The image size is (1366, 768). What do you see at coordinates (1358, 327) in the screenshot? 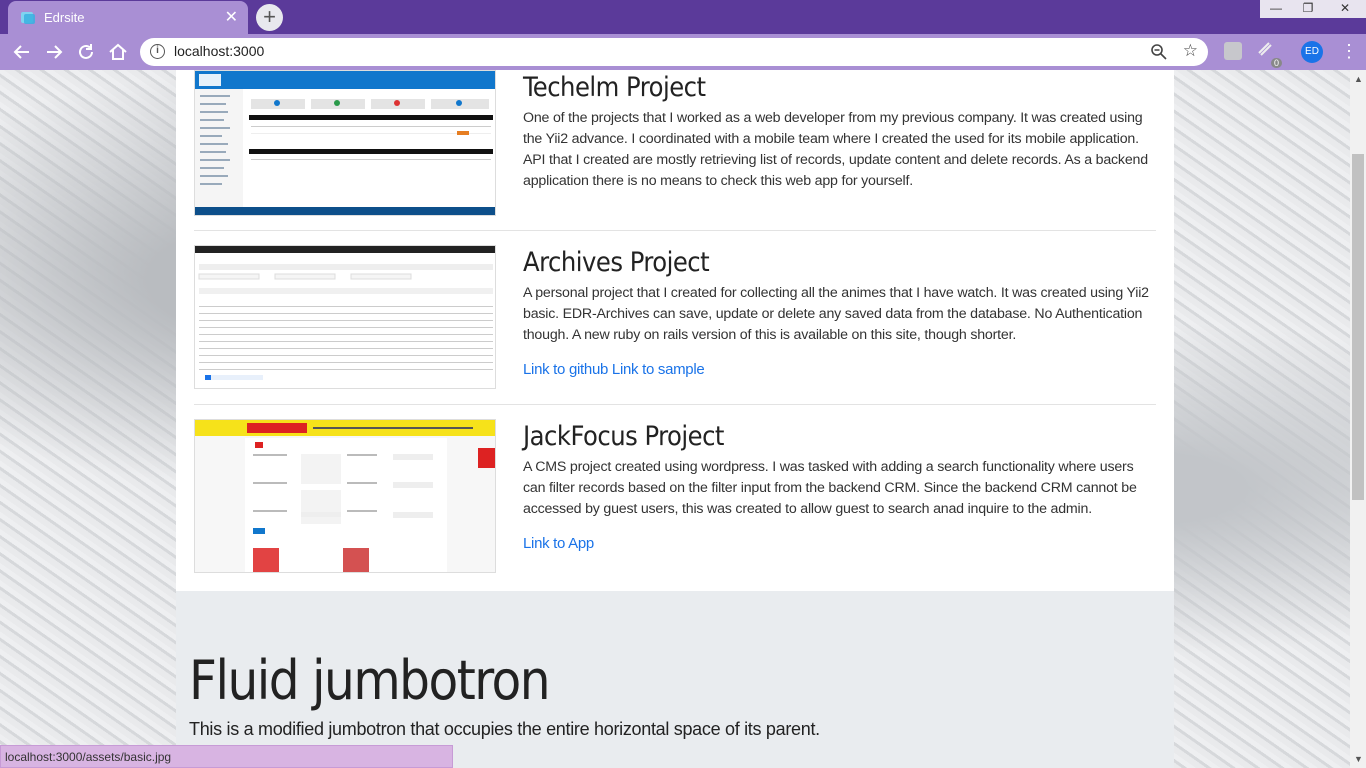
I see `scrollbar-thumb` at bounding box center [1358, 327].